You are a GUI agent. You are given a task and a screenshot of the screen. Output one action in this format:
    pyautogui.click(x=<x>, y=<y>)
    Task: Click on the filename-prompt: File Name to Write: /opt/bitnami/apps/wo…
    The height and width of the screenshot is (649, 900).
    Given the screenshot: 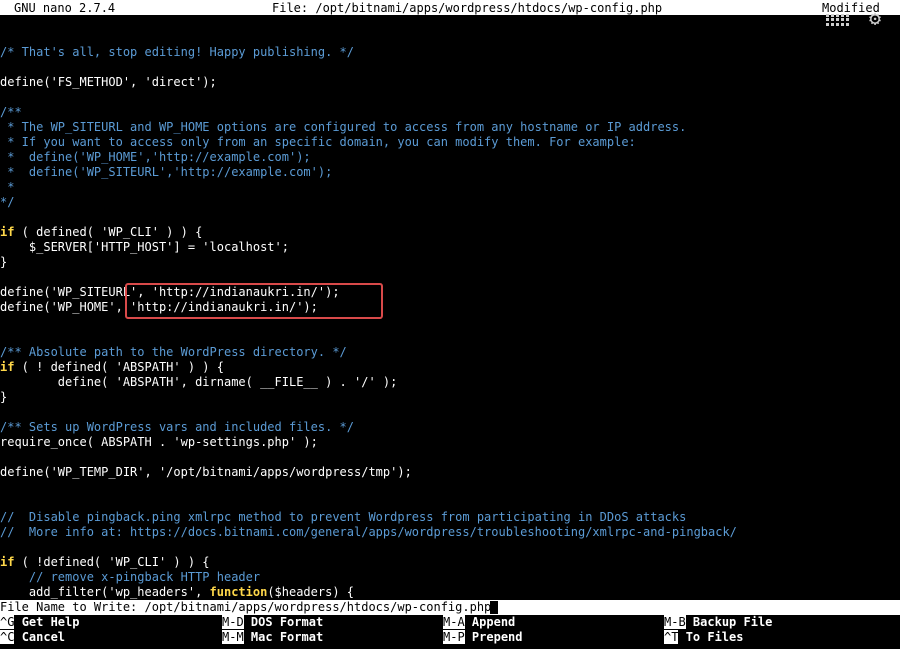 What is the action you would take?
    pyautogui.click(x=450, y=607)
    